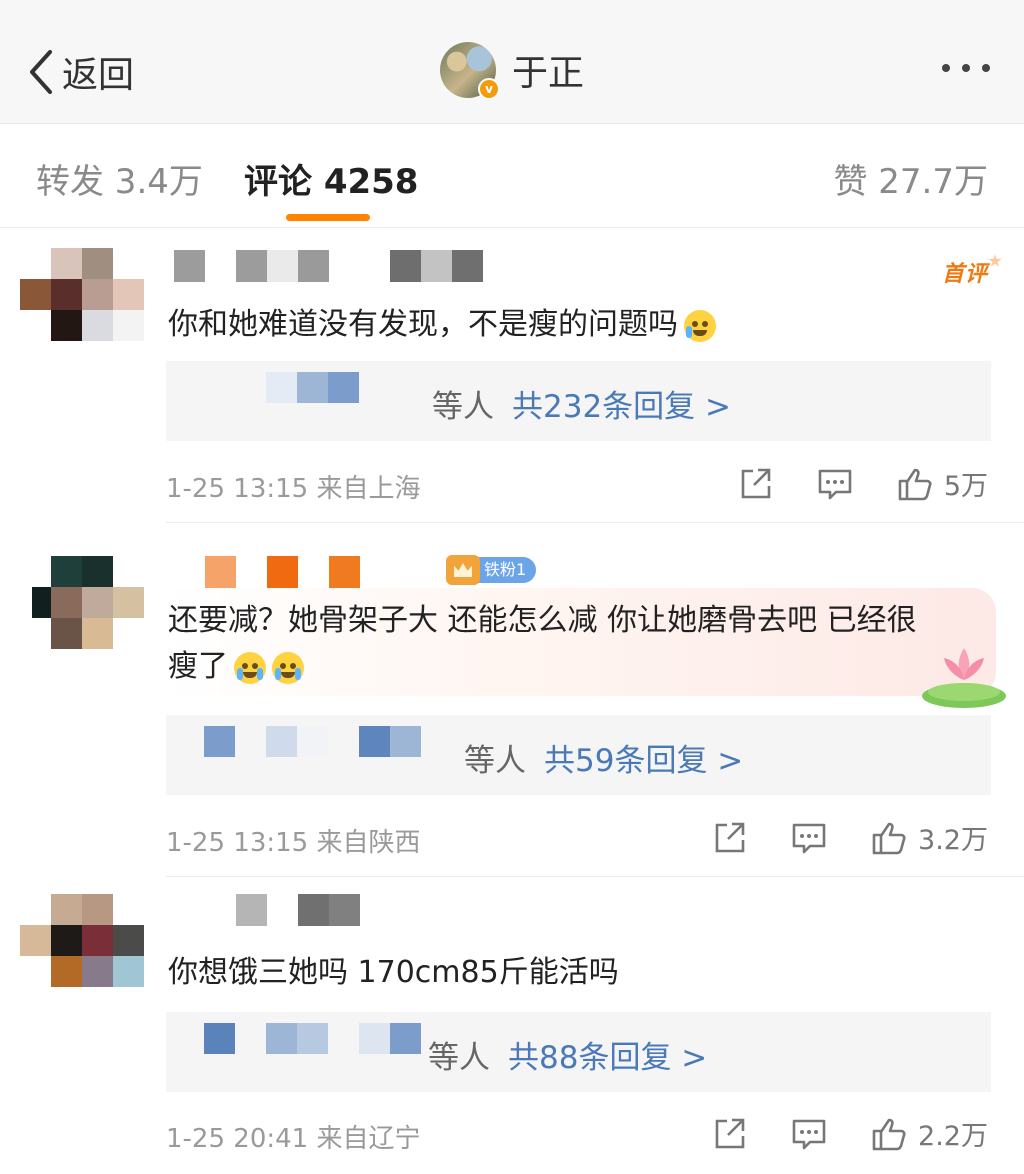 The width and height of the screenshot is (1024, 1174). I want to click on replies-count-link: 共88条回复 >, so click(607, 1058).